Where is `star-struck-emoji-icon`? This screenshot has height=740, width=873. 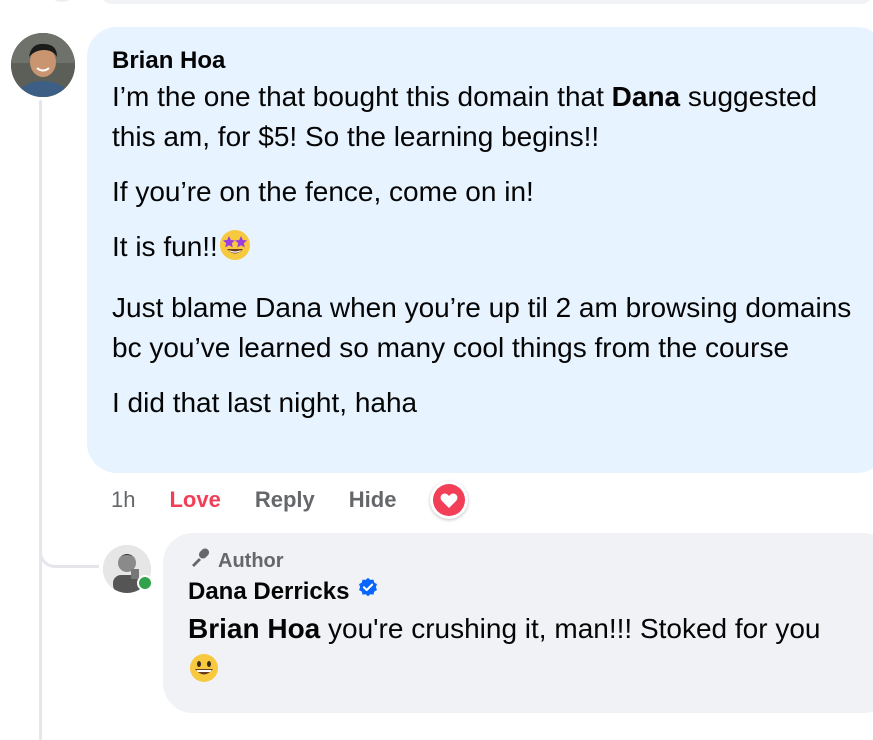 star-struck-emoji-icon is located at coordinates (235, 250).